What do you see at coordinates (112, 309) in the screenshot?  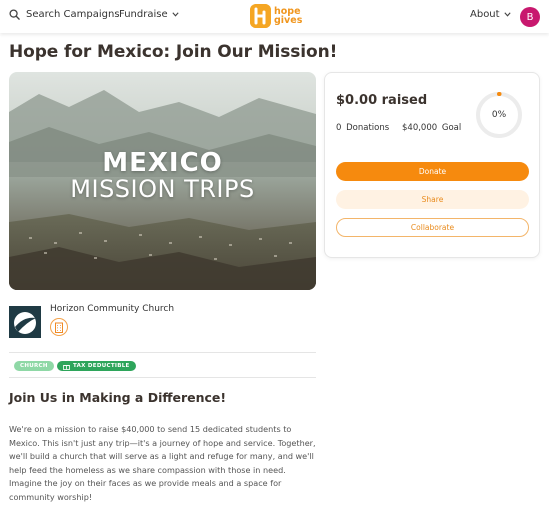 I see `organizer-name: Horizon Community Church` at bounding box center [112, 309].